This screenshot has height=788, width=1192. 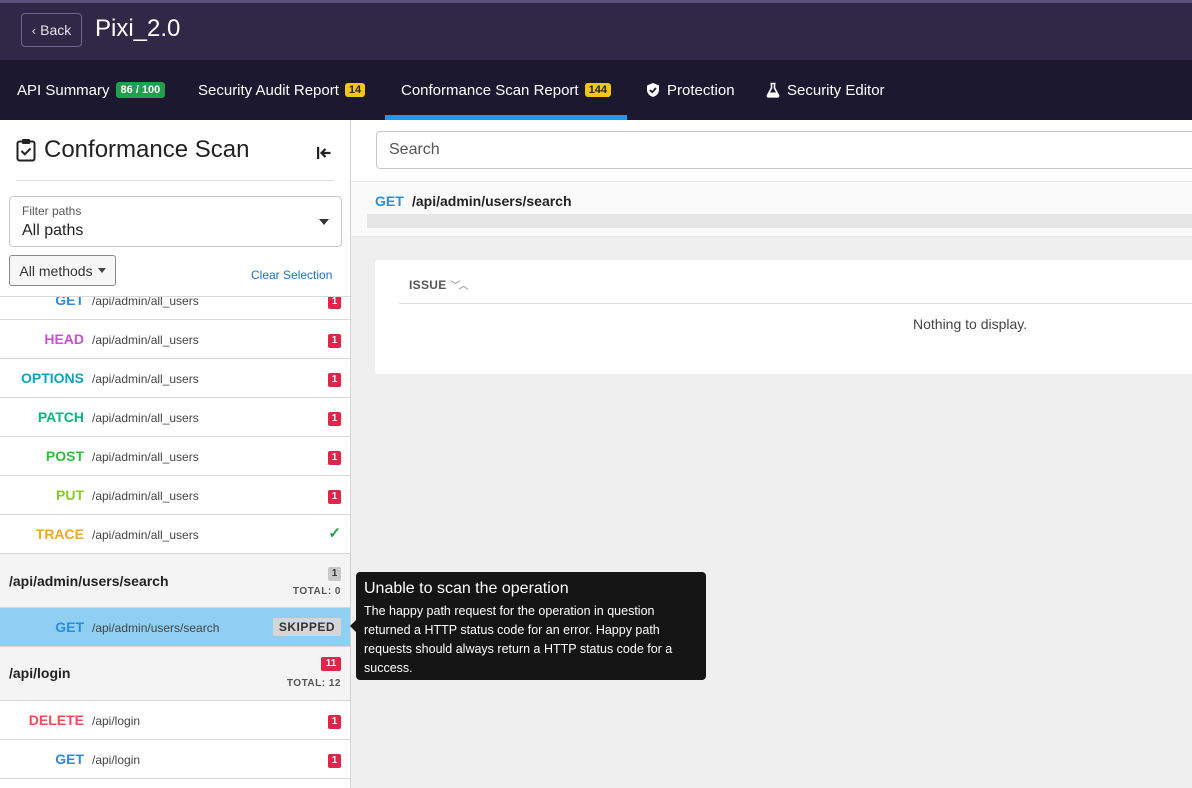 What do you see at coordinates (291, 275) in the screenshot?
I see `clear-selection-link: Clear Selection` at bounding box center [291, 275].